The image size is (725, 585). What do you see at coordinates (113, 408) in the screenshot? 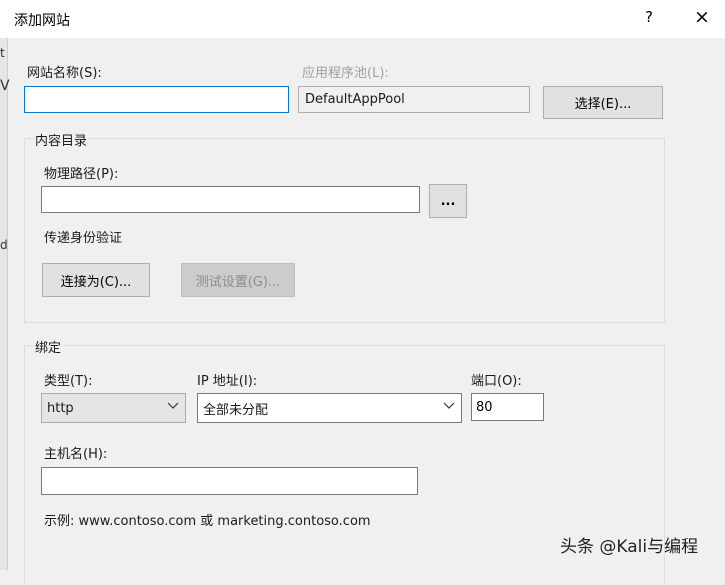
I see `type-select: http` at bounding box center [113, 408].